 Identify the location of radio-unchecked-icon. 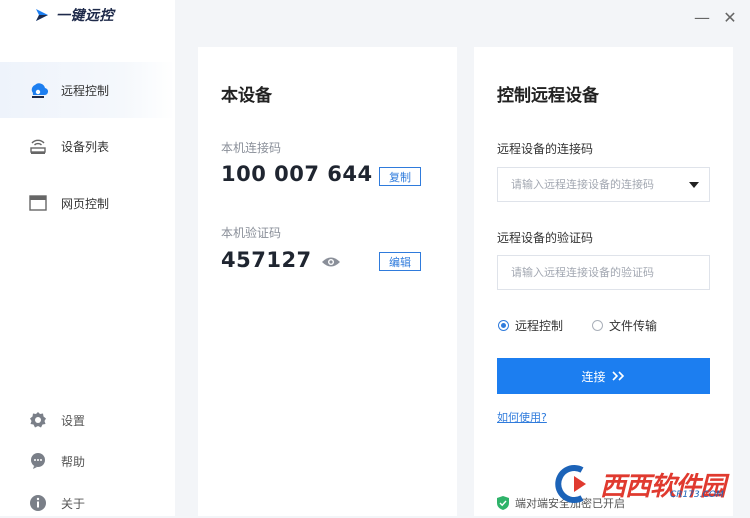
(597, 325).